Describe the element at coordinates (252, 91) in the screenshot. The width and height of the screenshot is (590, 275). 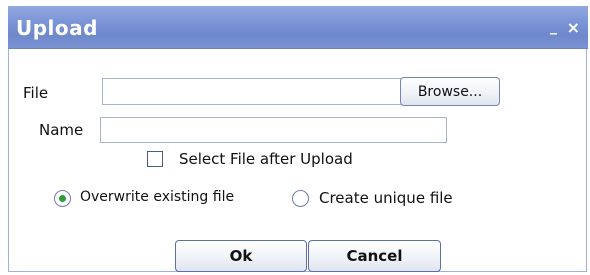
I see `file-input` at that location.